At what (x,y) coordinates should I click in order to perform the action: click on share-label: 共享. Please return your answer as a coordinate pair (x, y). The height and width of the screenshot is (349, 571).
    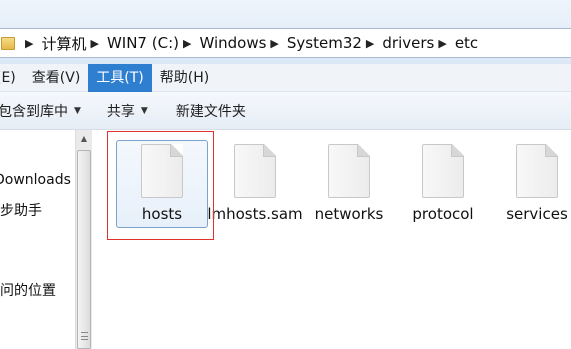
    Looking at the image, I should click on (120, 111).